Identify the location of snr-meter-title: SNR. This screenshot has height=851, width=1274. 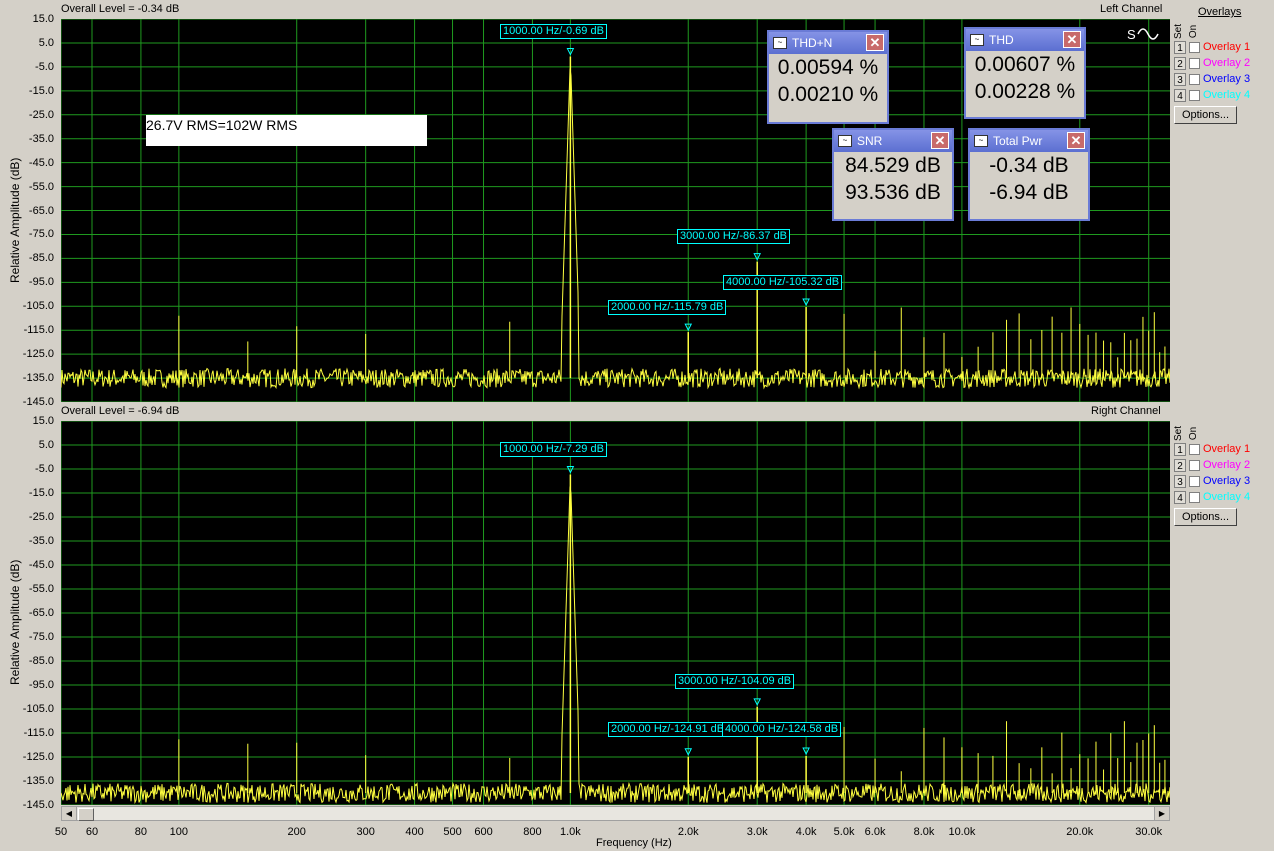
(870, 141).